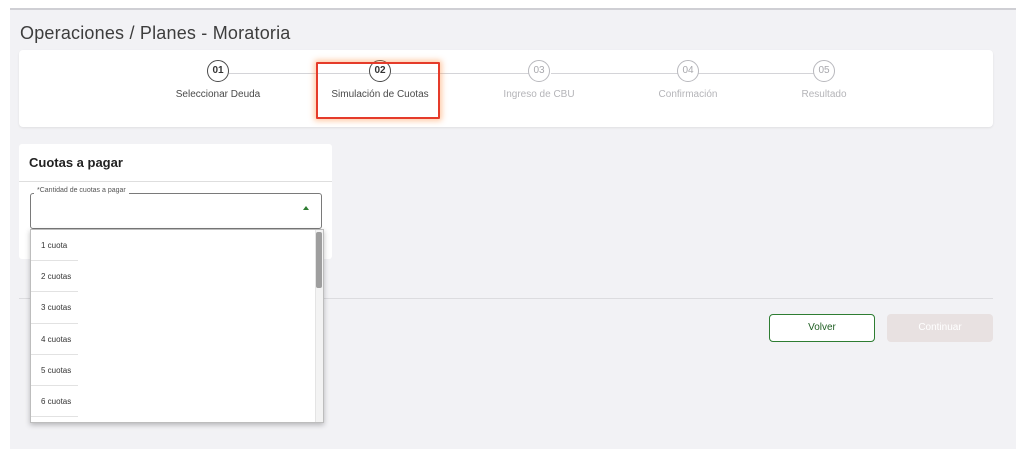  What do you see at coordinates (822, 328) in the screenshot?
I see `back-button: Volver` at bounding box center [822, 328].